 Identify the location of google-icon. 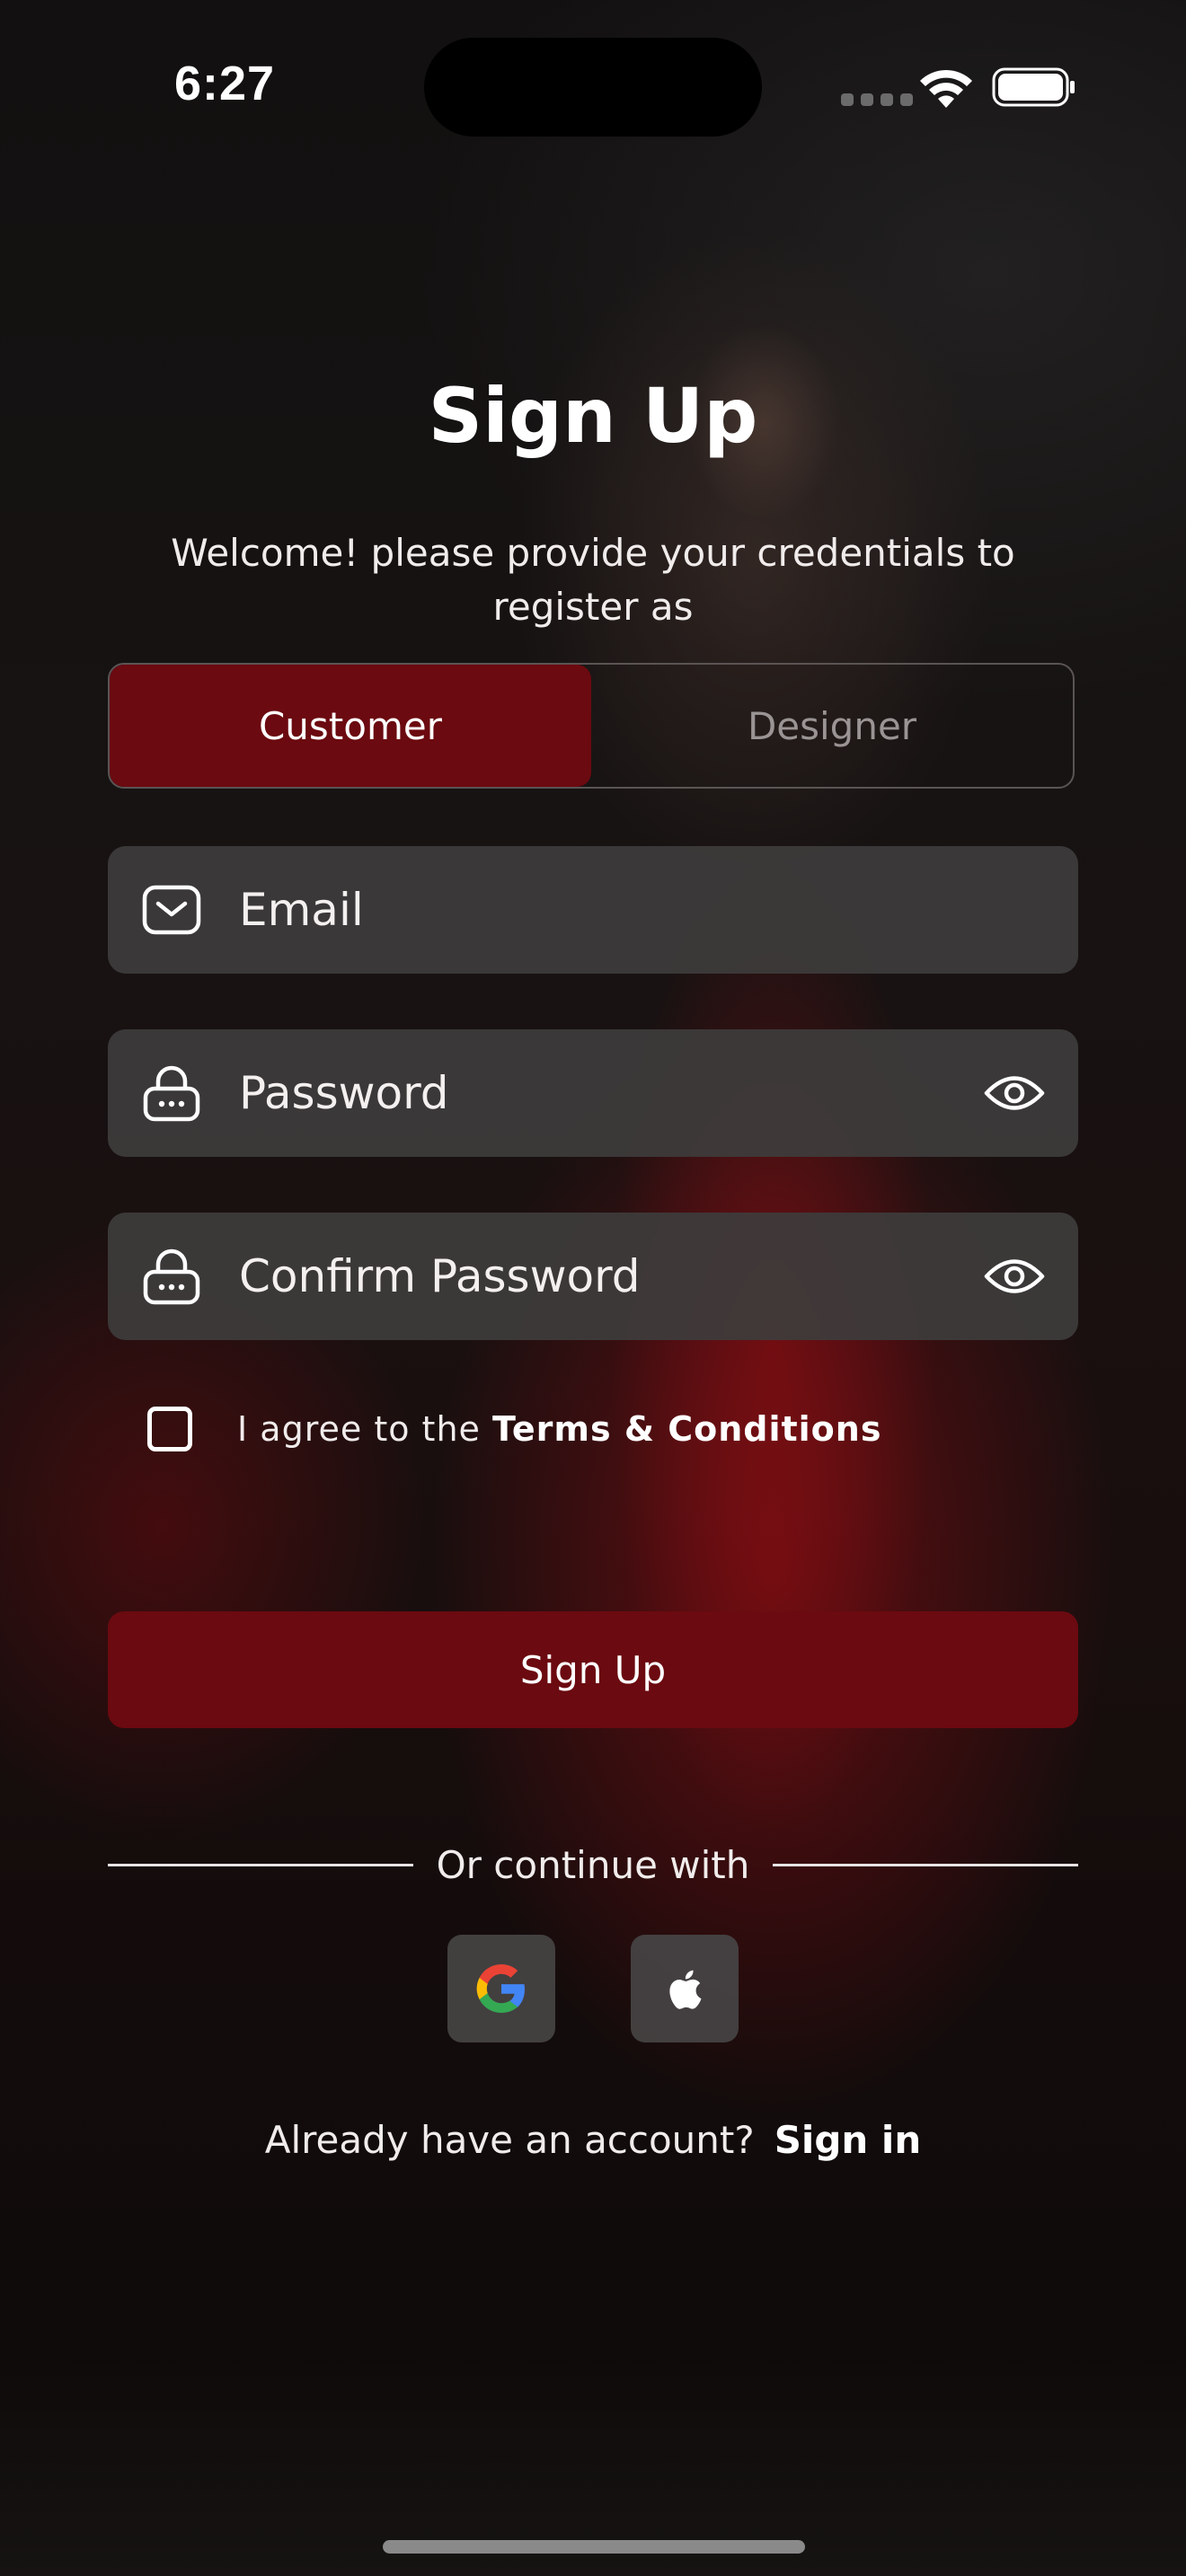
(500, 1988).